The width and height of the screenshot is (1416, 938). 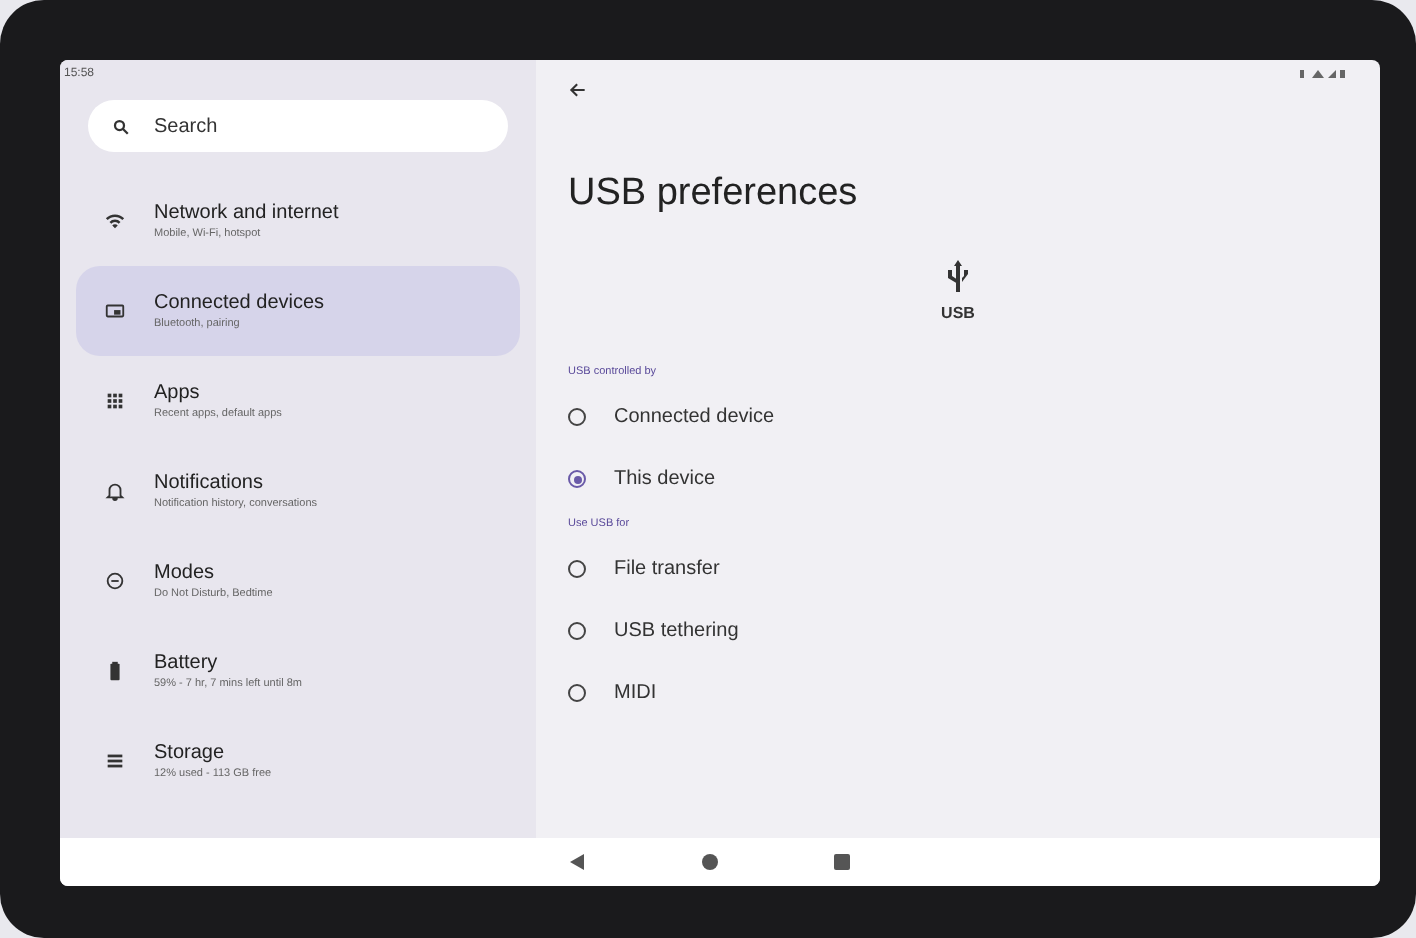 What do you see at coordinates (710, 862) in the screenshot?
I see `home-nav-icon` at bounding box center [710, 862].